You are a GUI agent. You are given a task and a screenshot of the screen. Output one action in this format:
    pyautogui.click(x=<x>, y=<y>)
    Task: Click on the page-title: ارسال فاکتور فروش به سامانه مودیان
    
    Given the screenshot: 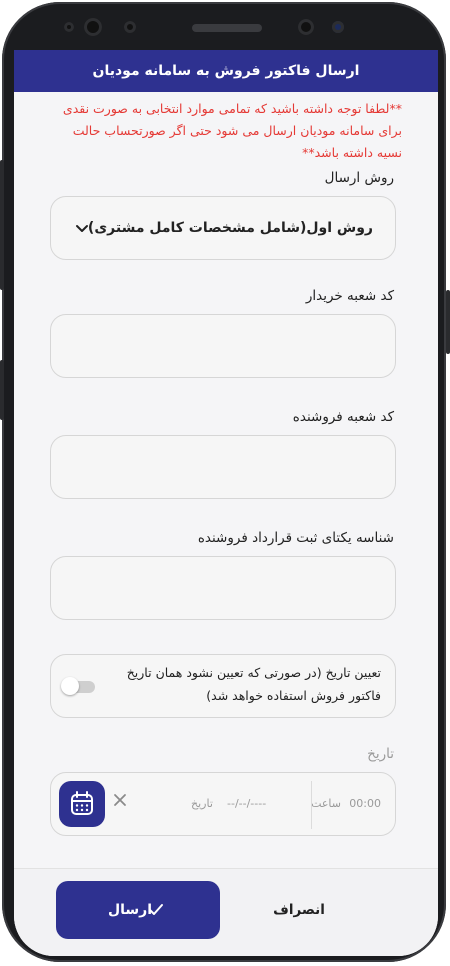 What is the action you would take?
    pyautogui.click(x=226, y=71)
    